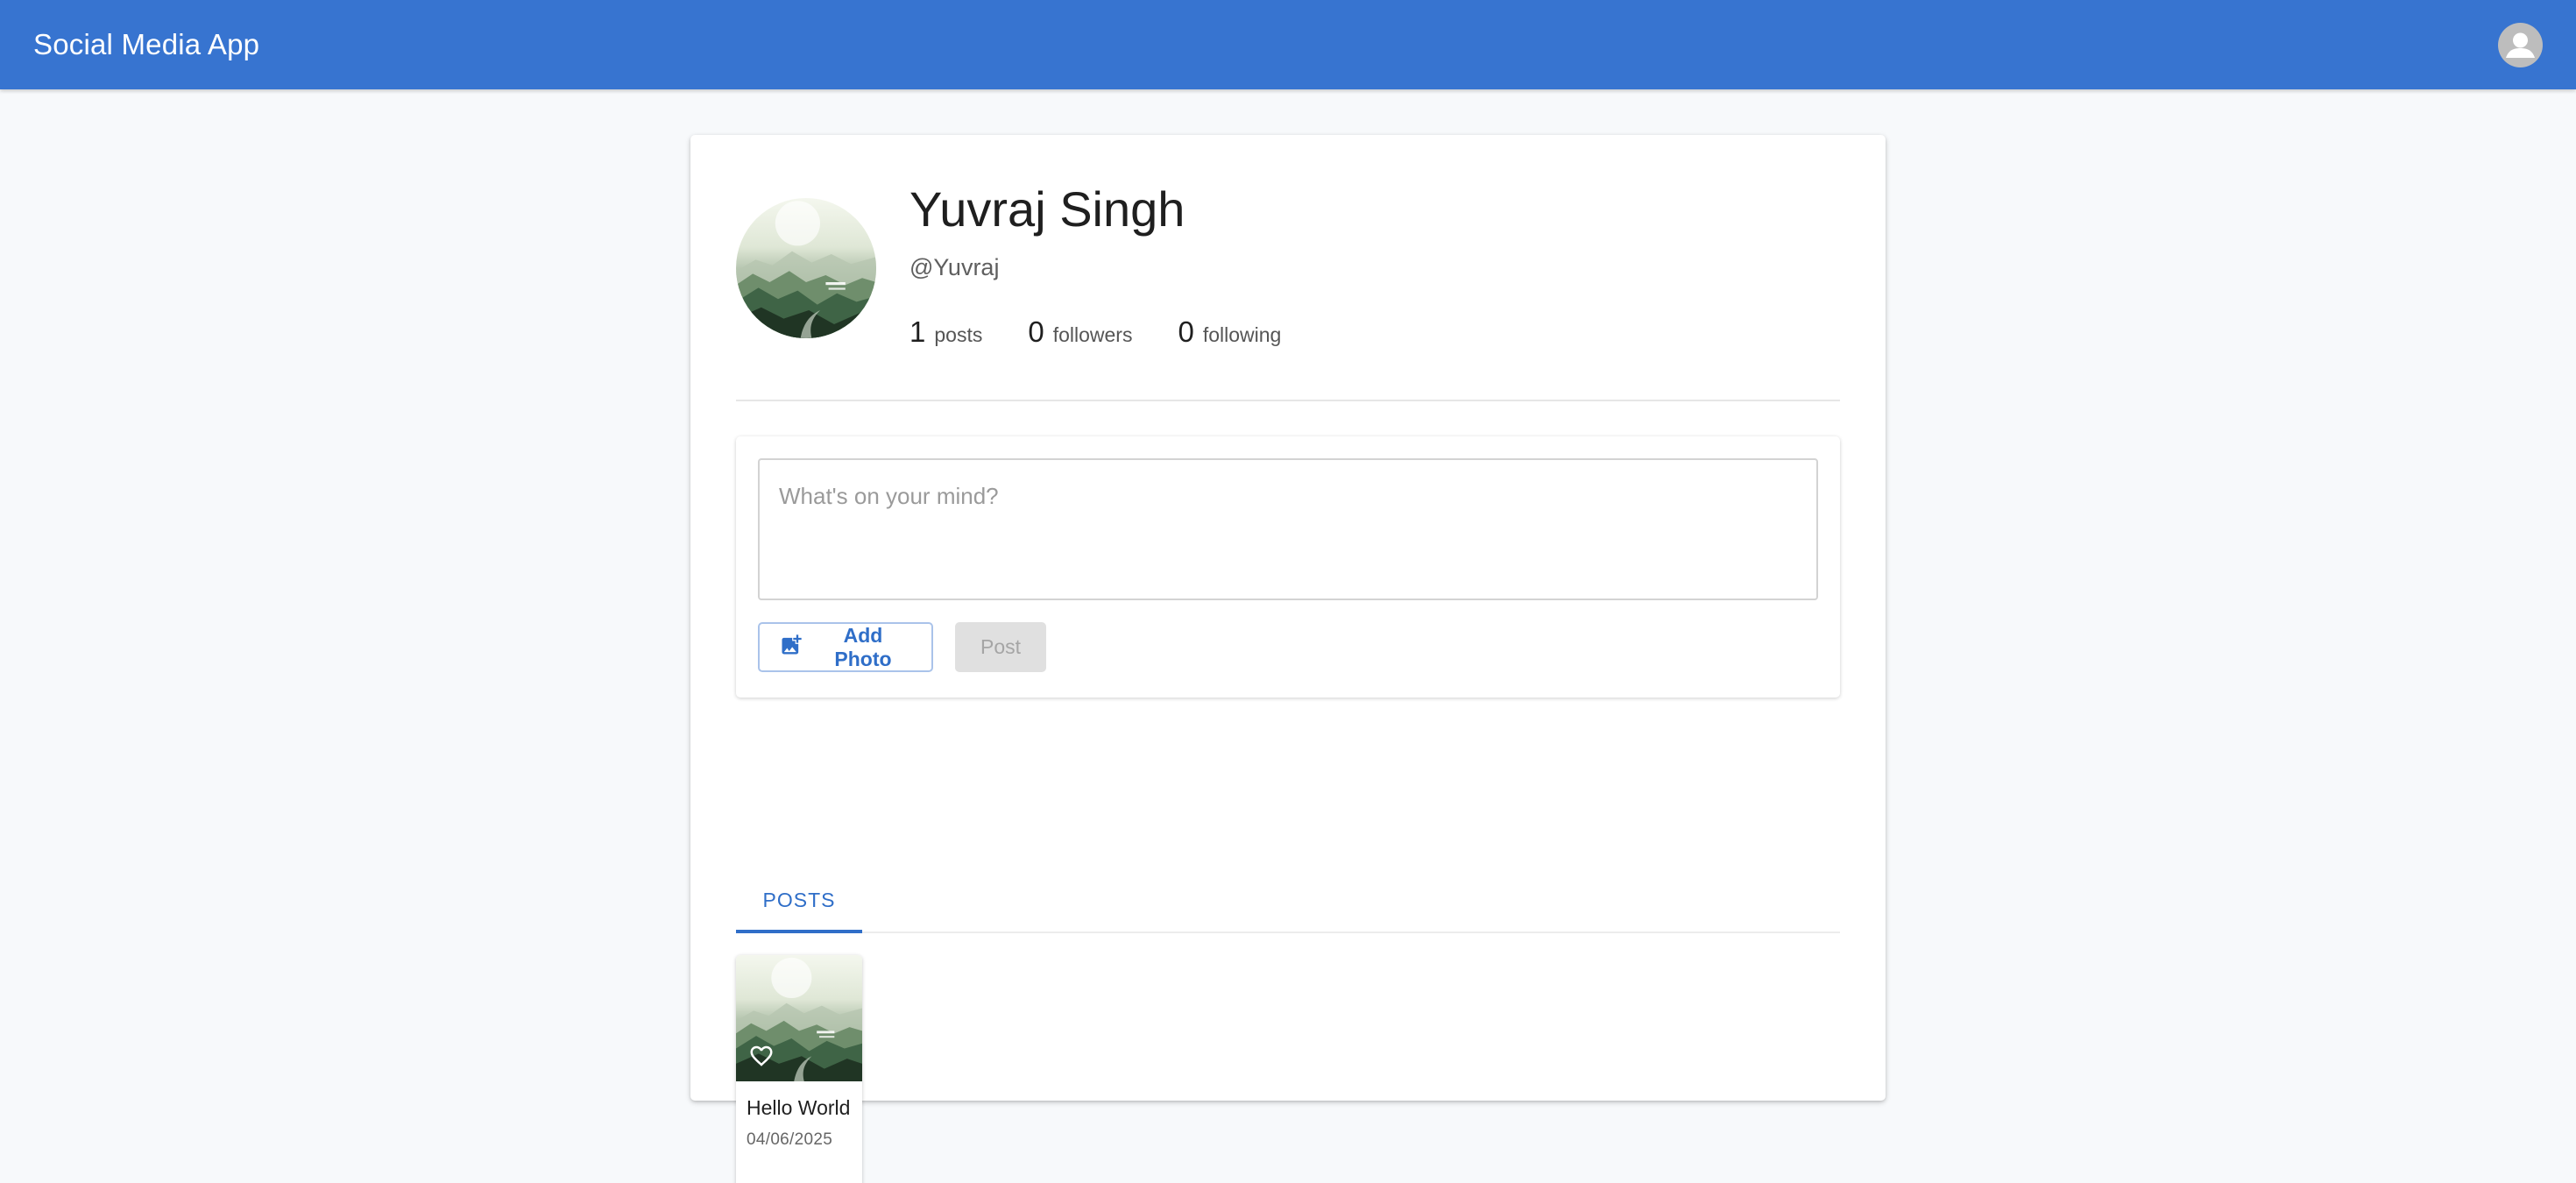 The image size is (2576, 1183). Describe the element at coordinates (799, 1107) in the screenshot. I see `post-title: Hello World` at that location.